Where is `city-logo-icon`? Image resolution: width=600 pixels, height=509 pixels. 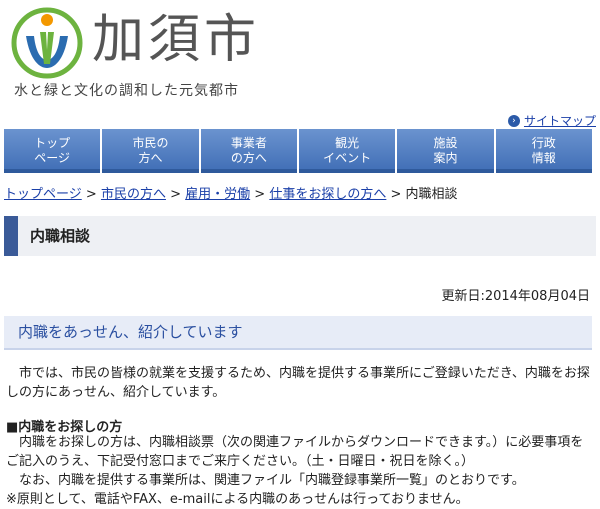 city-logo-icon is located at coordinates (47, 43).